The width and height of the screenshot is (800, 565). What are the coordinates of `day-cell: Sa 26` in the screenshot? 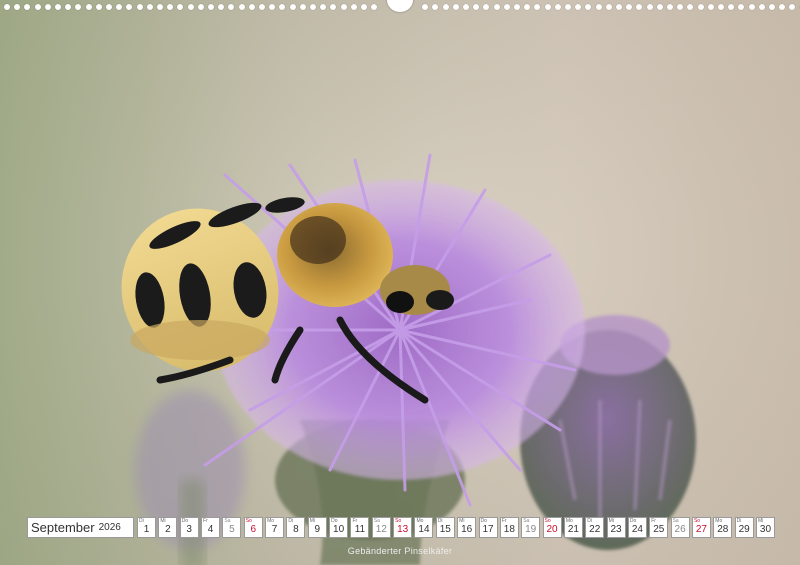 It's located at (680, 527).